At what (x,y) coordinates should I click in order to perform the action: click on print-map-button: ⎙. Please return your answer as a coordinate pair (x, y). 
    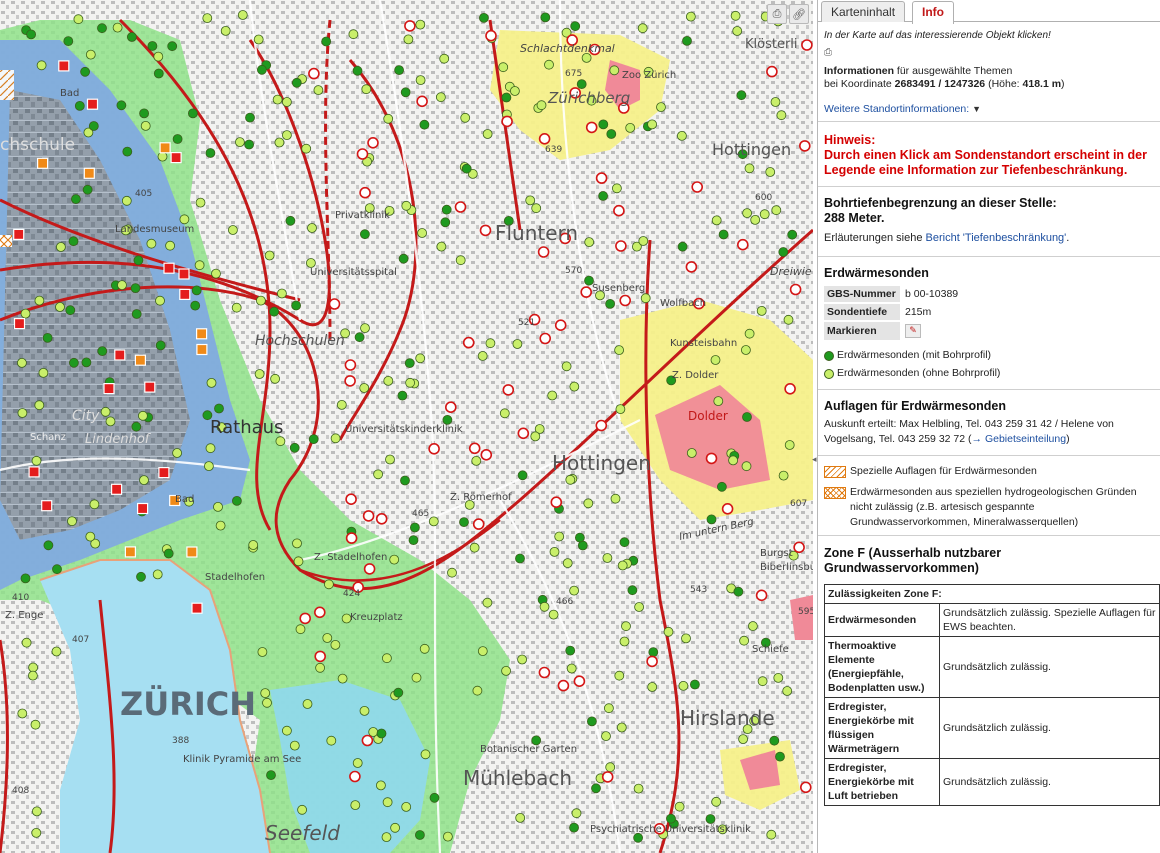
    Looking at the image, I should click on (777, 14).